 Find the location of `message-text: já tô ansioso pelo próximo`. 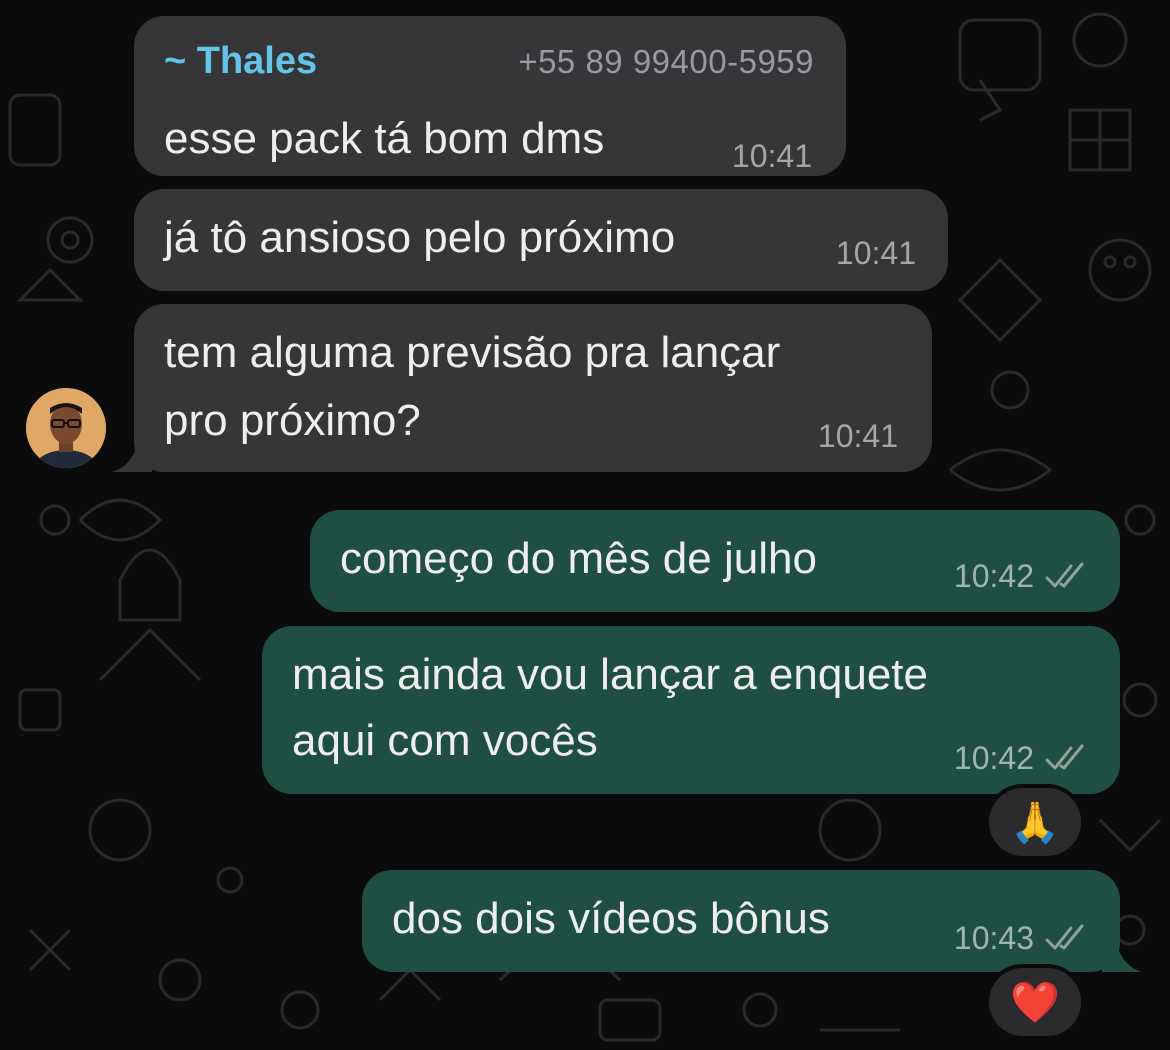

message-text: já tô ansioso pelo próximo is located at coordinates (420, 237).